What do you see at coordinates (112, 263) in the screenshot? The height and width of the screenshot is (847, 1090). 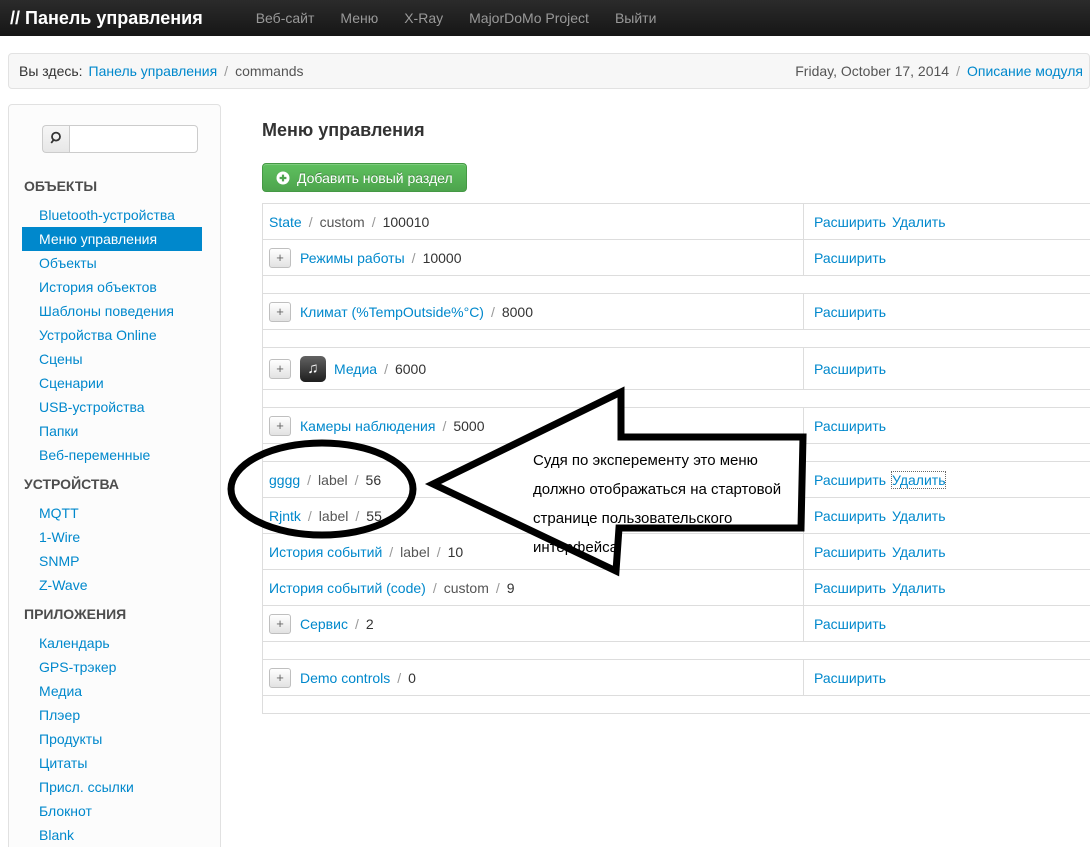 I see `sidebar-item: Объекты` at bounding box center [112, 263].